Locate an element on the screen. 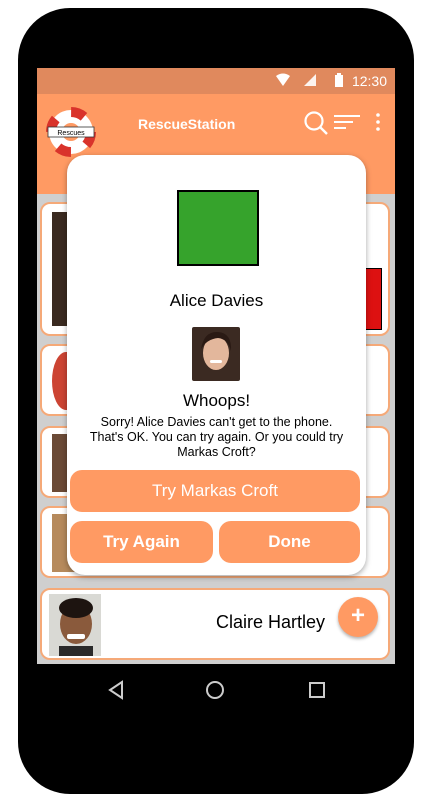 The height and width of the screenshot is (802, 430). status-time: 12:30 is located at coordinates (369, 81).